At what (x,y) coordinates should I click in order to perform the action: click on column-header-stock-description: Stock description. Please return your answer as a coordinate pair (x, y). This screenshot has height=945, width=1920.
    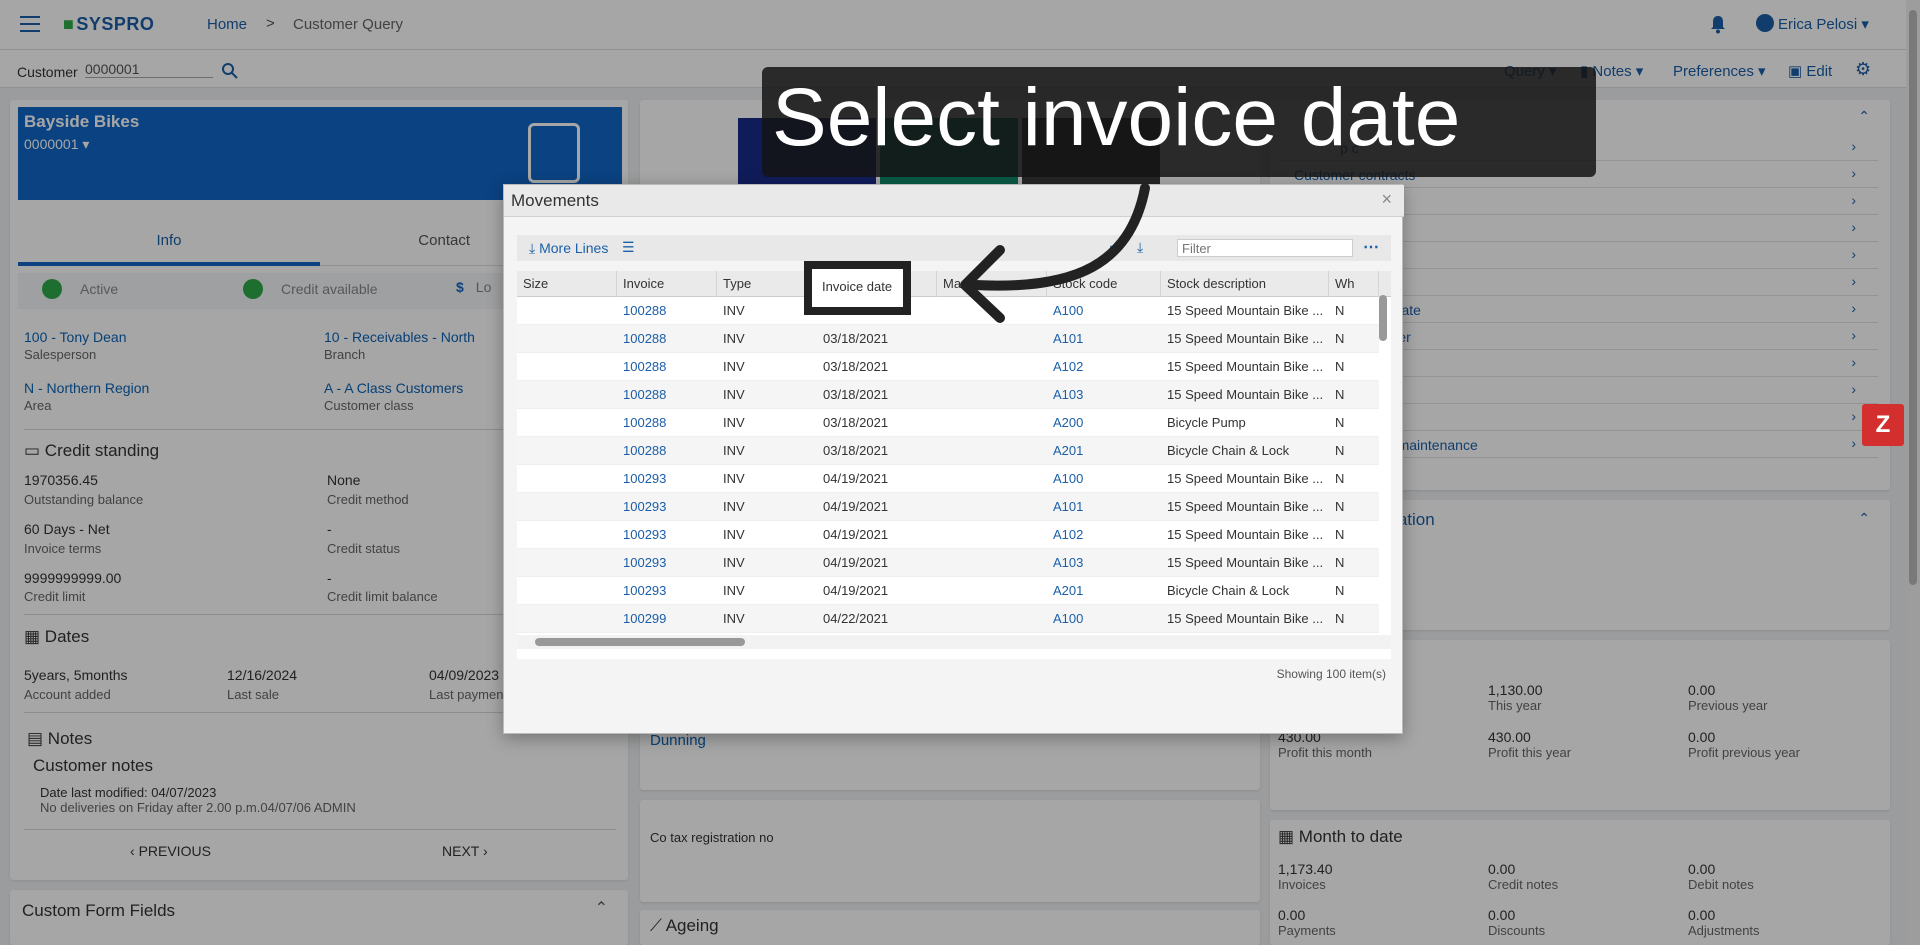
    Looking at the image, I should click on (1245, 284).